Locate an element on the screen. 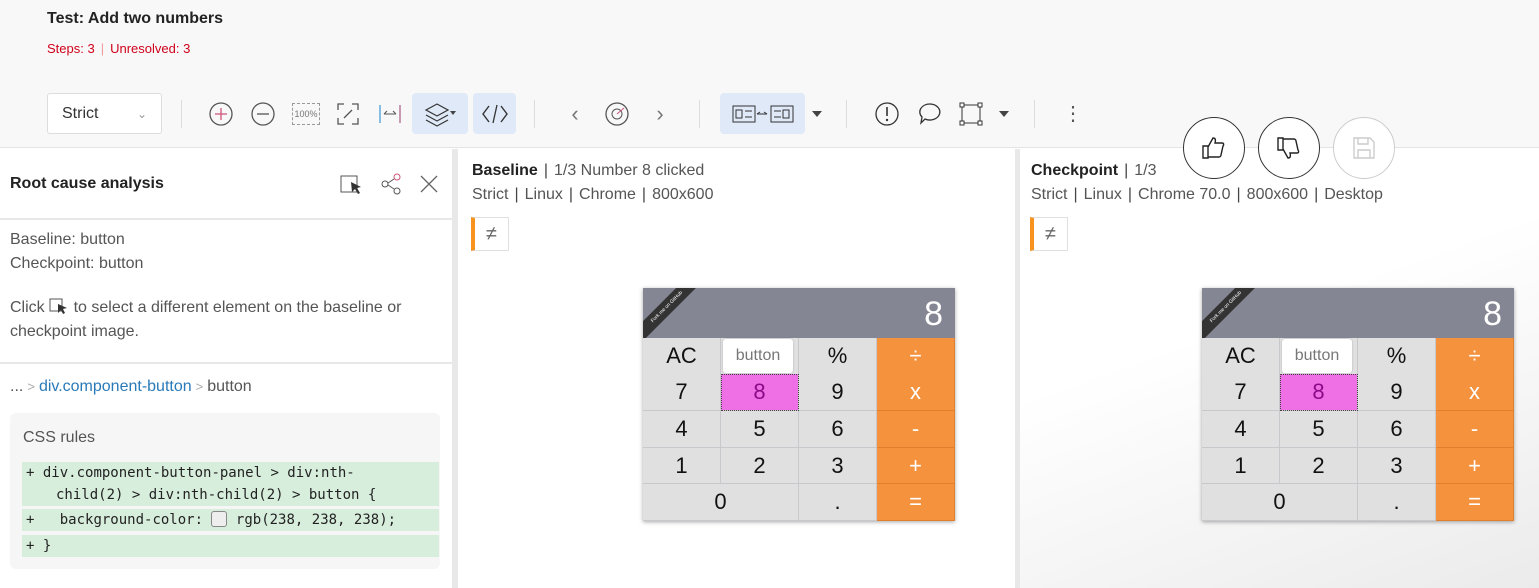  compare-view-dropdown is located at coordinates (817, 113).